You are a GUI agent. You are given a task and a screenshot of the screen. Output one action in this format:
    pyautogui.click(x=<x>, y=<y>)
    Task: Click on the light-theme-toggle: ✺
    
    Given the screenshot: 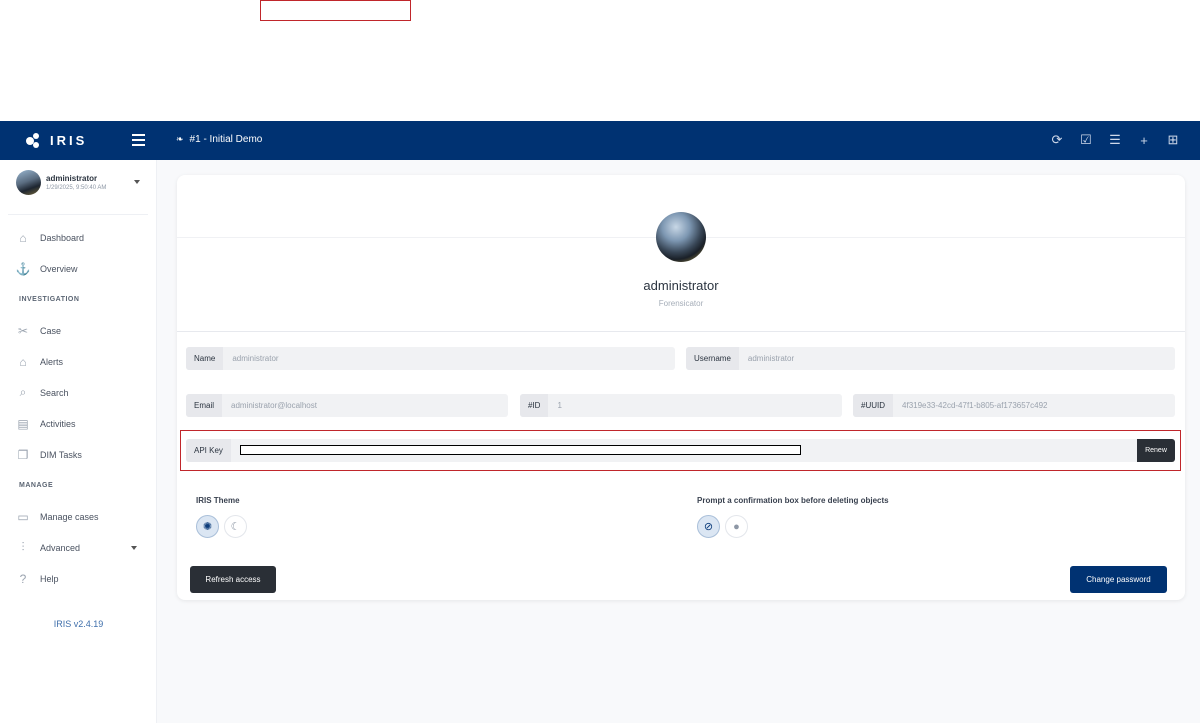 What is the action you would take?
    pyautogui.click(x=207, y=526)
    